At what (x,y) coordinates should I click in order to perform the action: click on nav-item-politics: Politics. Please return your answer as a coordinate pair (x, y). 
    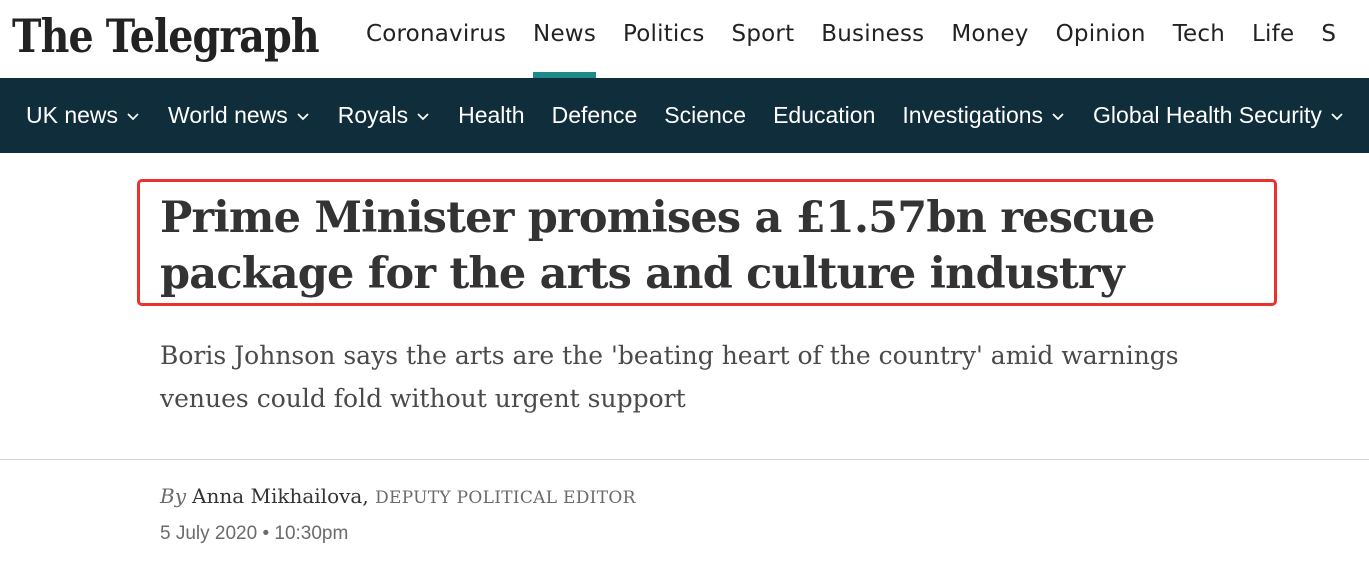
    Looking at the image, I should click on (664, 39).